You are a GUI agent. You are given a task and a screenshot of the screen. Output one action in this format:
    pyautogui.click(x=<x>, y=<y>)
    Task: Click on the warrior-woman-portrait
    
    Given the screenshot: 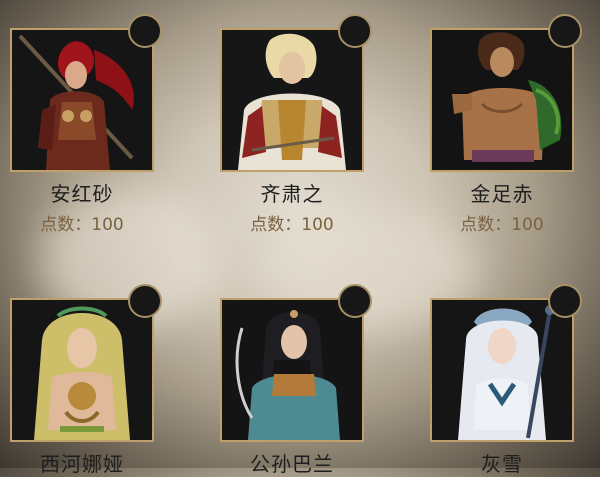 What is the action you would take?
    pyautogui.click(x=82, y=100)
    